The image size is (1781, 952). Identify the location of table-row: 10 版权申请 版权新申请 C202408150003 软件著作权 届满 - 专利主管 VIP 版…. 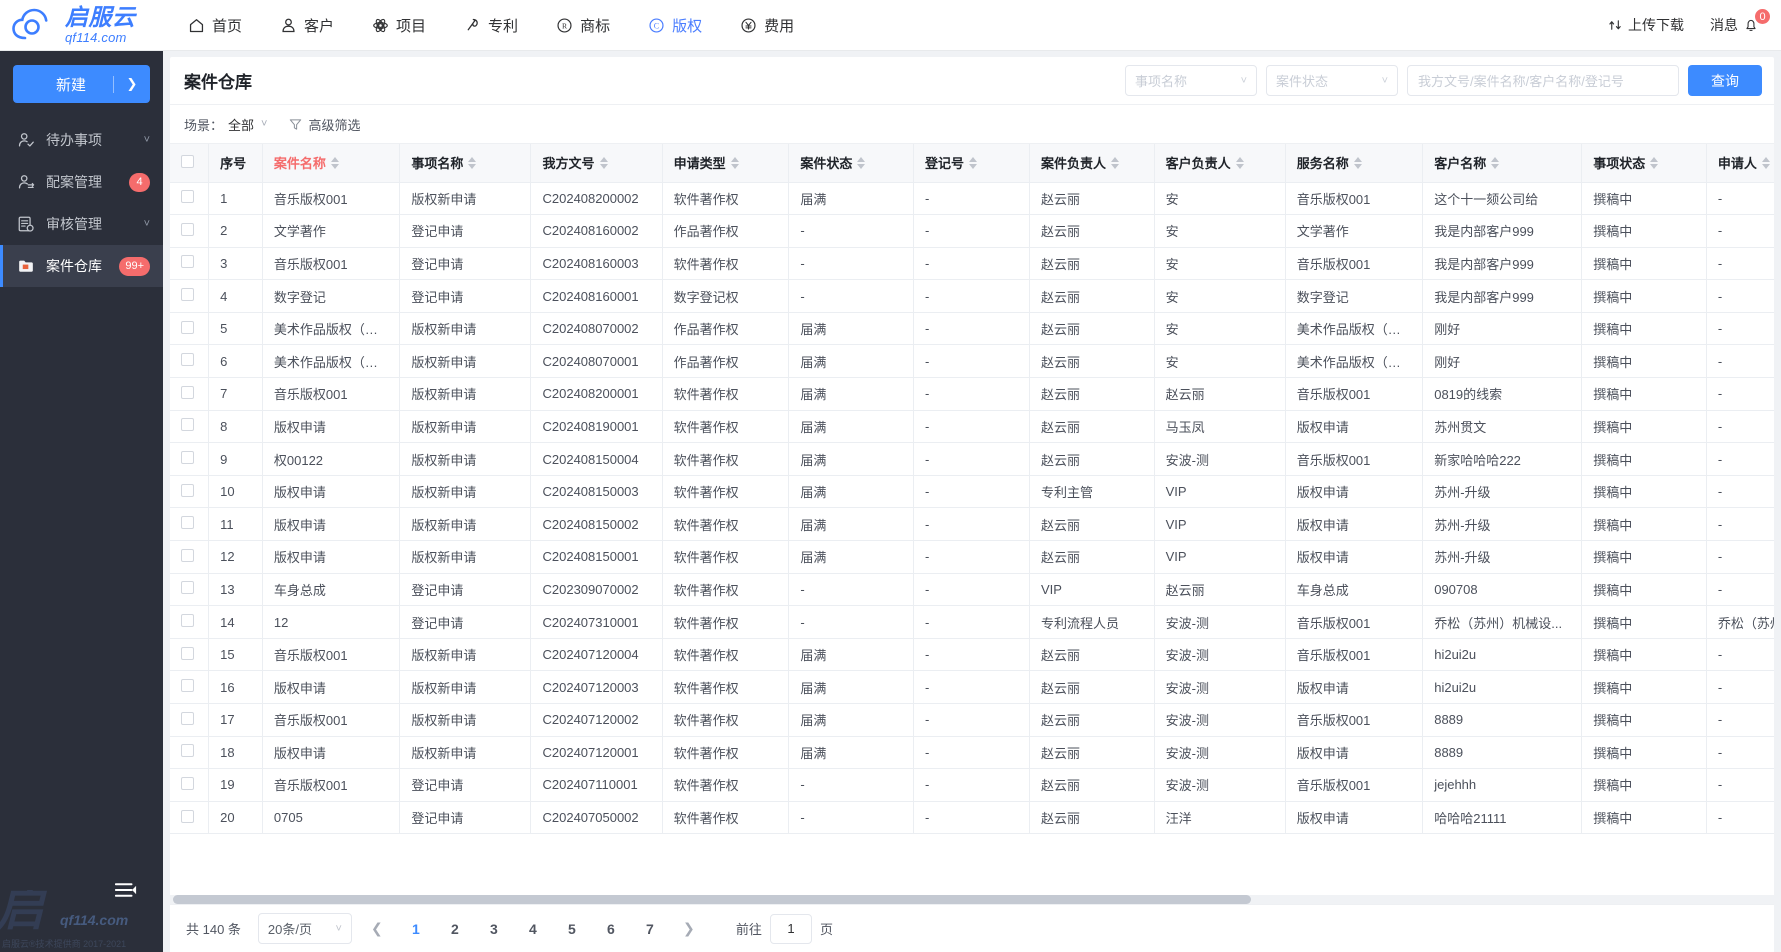
(972, 492).